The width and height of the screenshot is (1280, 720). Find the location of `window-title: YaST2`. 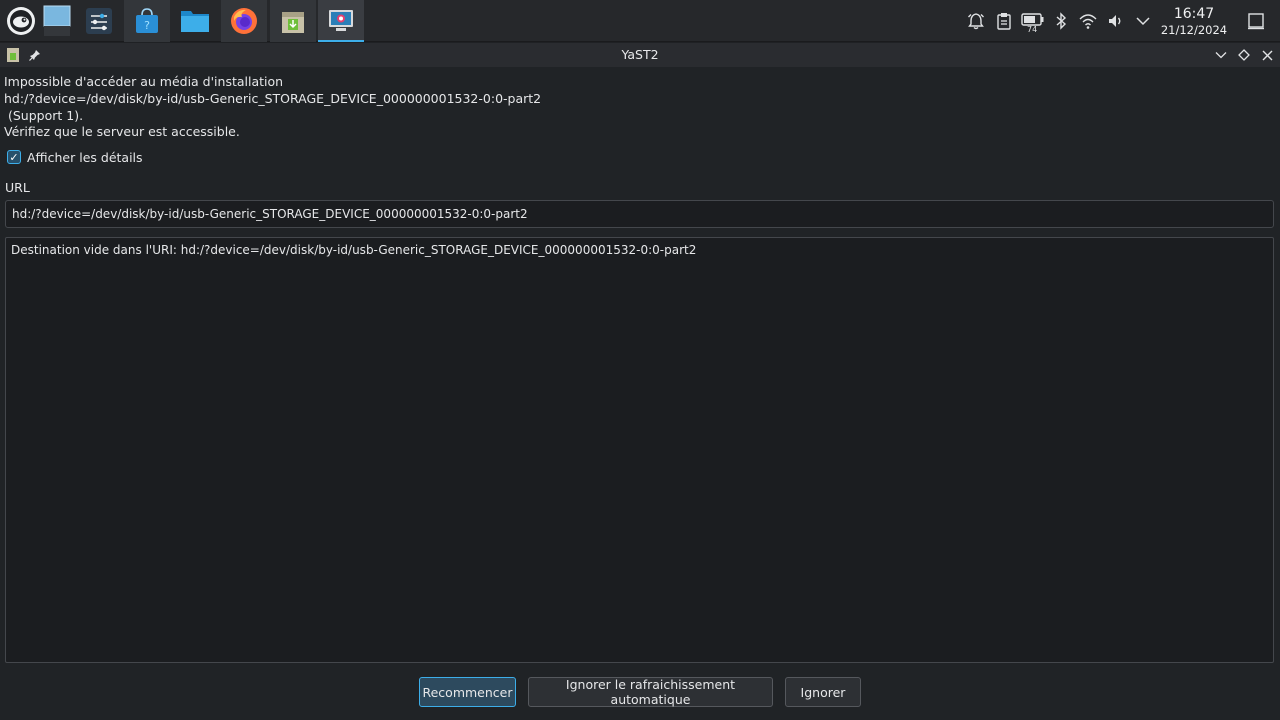

window-title: YaST2 is located at coordinates (640, 54).